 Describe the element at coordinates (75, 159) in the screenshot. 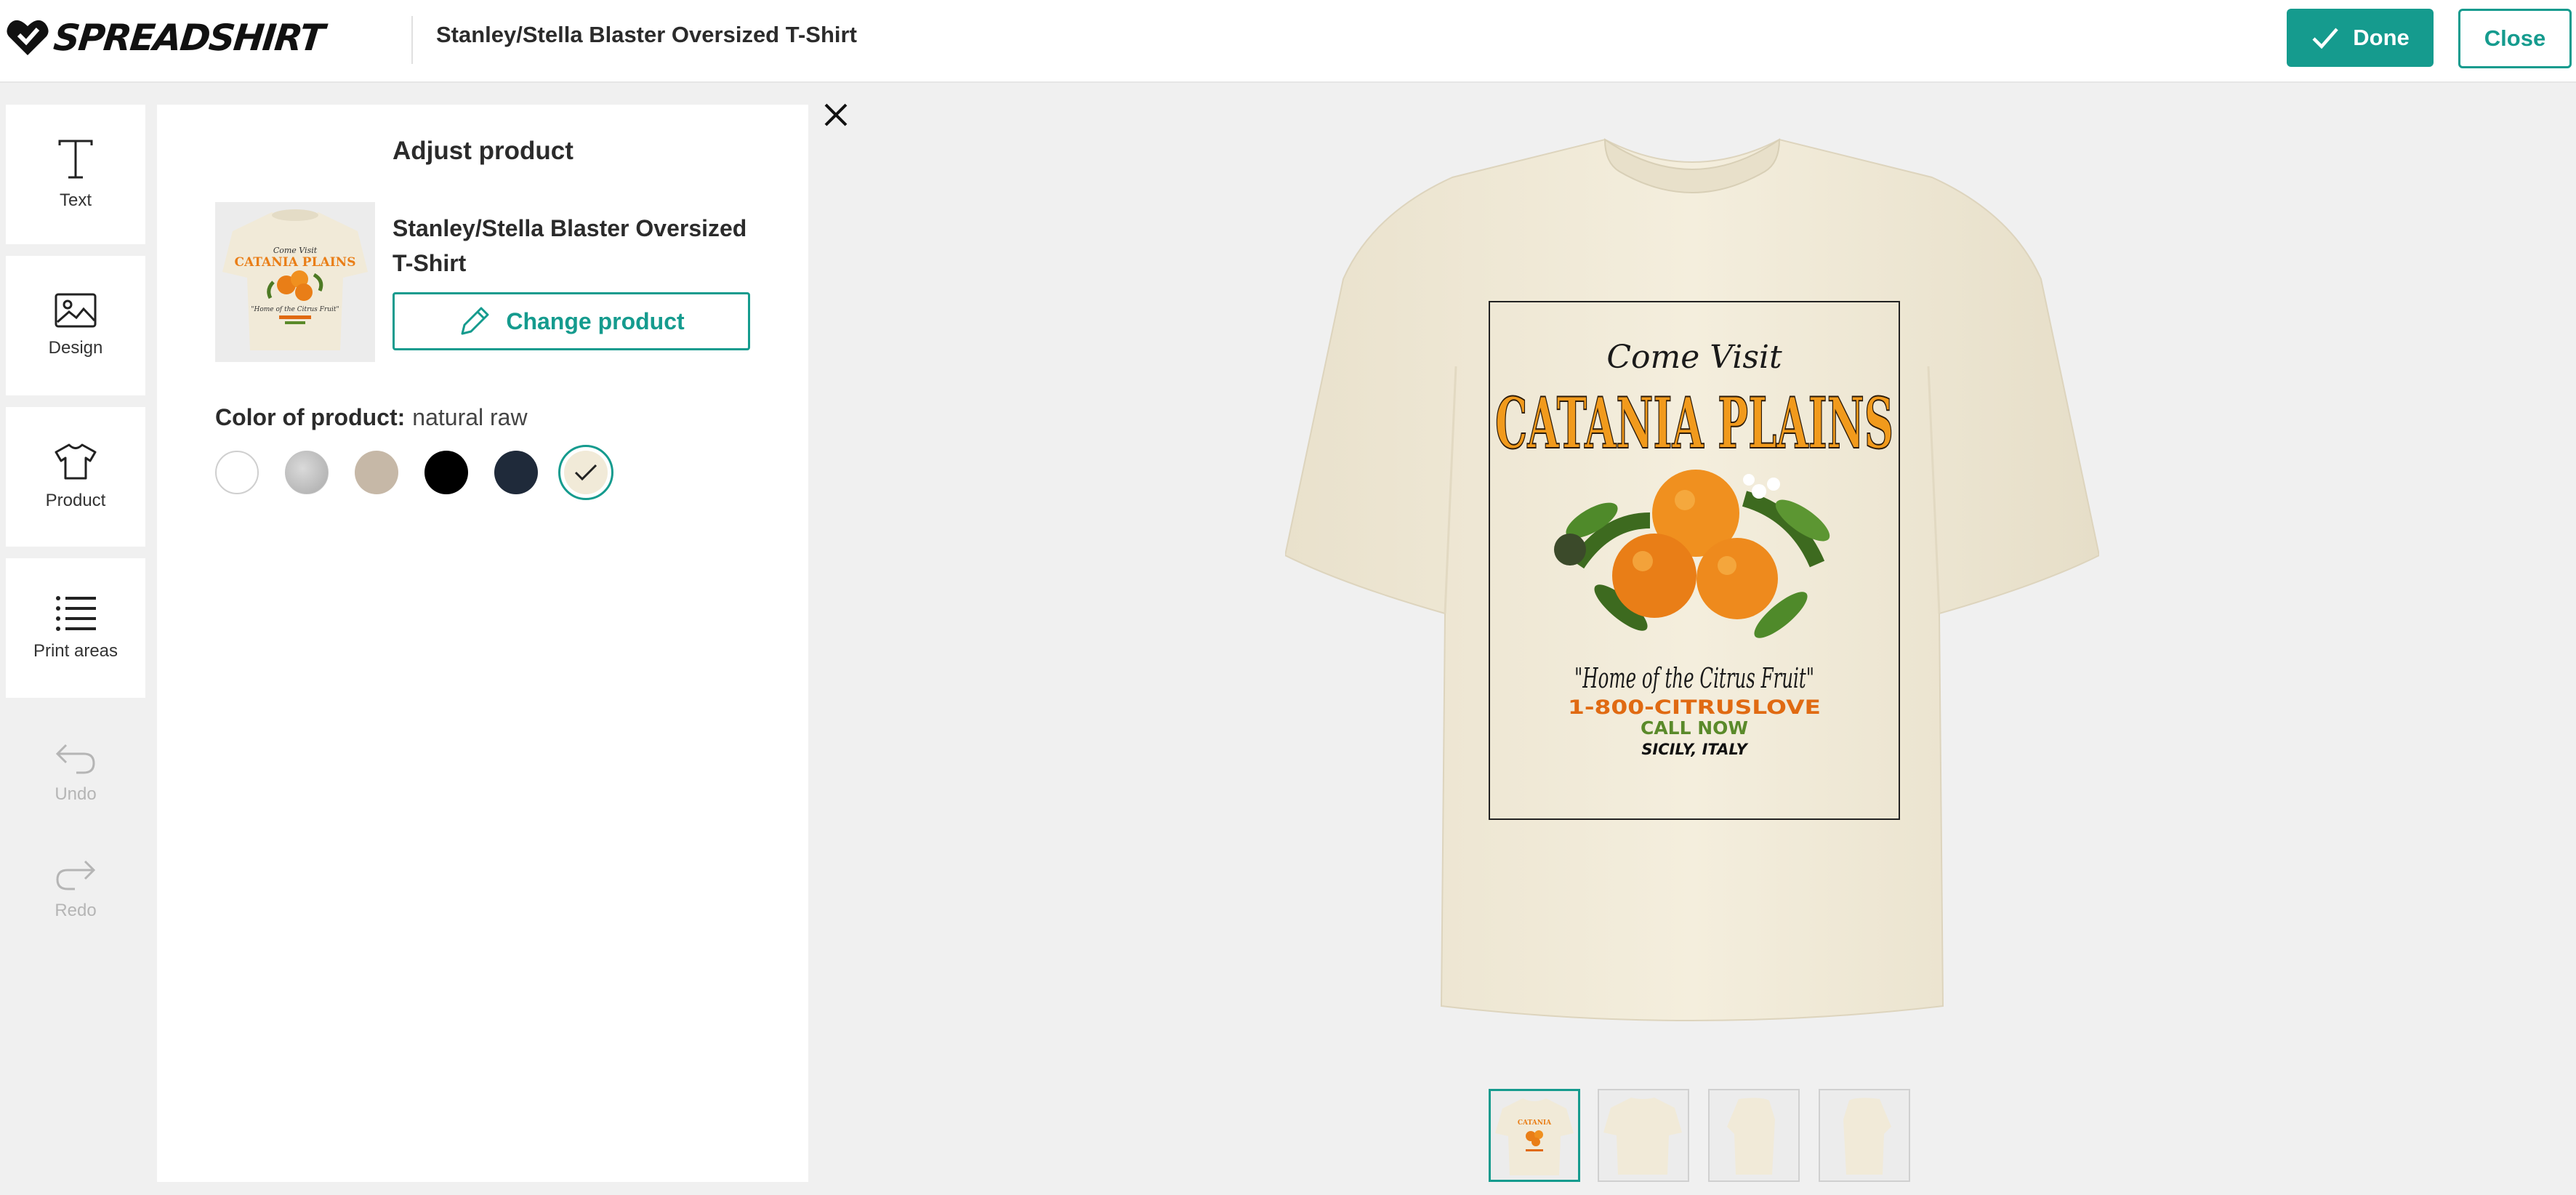

I see `text-icon` at that location.